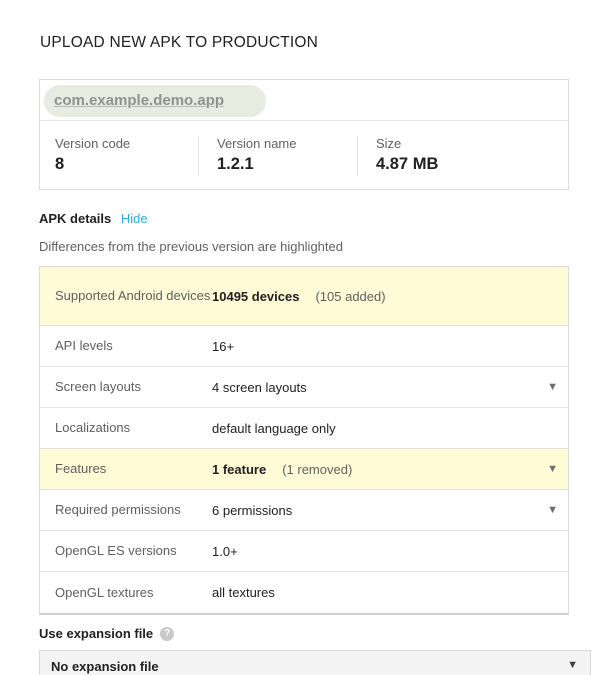 The image size is (608, 675). I want to click on detail-value-text: 16+, so click(223, 346).